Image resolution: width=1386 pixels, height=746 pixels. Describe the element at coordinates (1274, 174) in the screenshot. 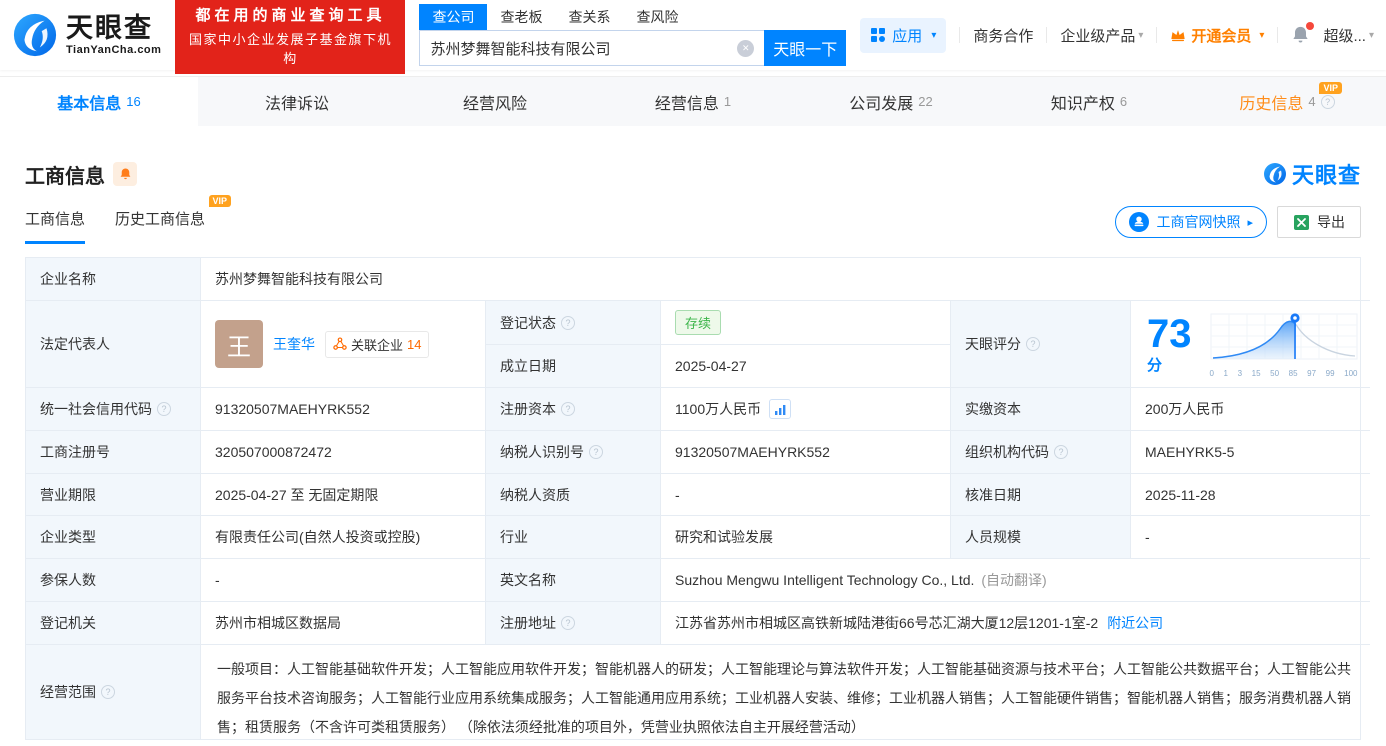

I see `tianyancha-watermark-icon` at that location.